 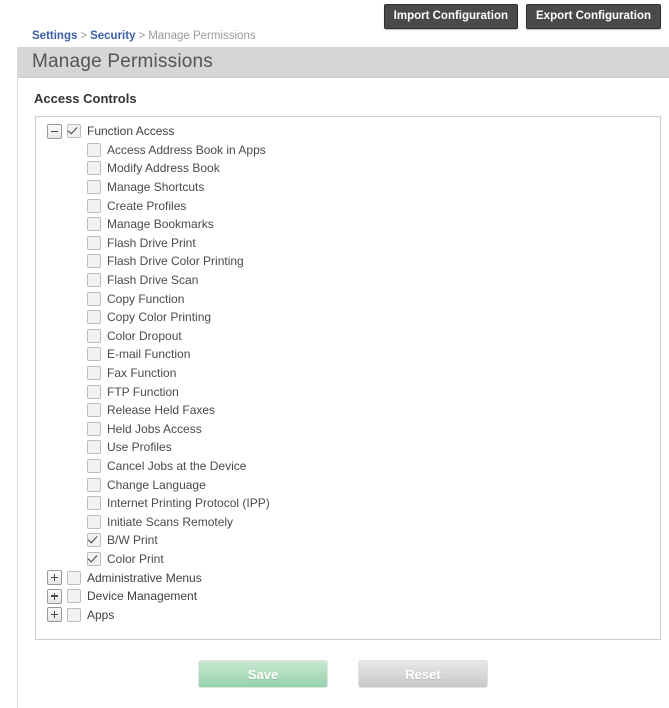 I want to click on tree-item-copy-function: Copy Function, so click(x=348, y=298).